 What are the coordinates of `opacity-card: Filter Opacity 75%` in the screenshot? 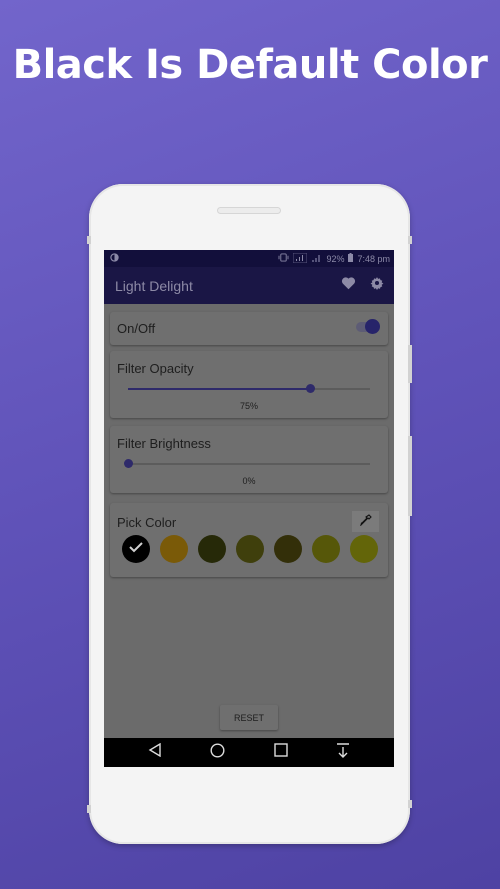 It's located at (249, 384).